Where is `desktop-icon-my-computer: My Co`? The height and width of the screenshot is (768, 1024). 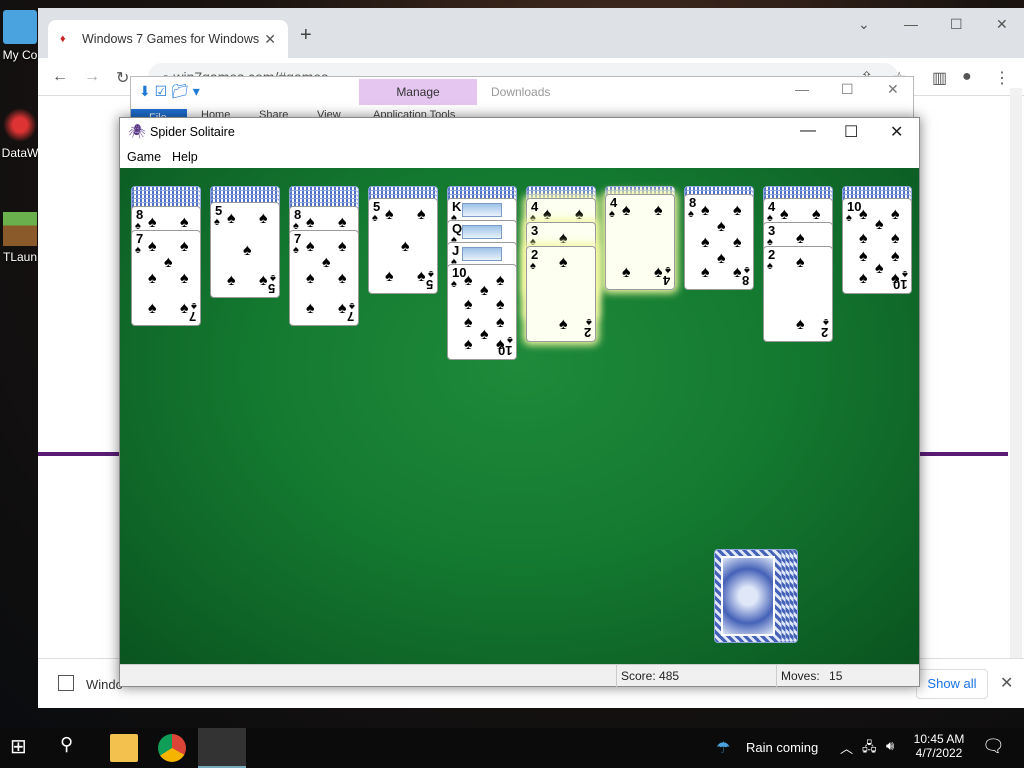 desktop-icon-my-computer: My Co is located at coordinates (20, 36).